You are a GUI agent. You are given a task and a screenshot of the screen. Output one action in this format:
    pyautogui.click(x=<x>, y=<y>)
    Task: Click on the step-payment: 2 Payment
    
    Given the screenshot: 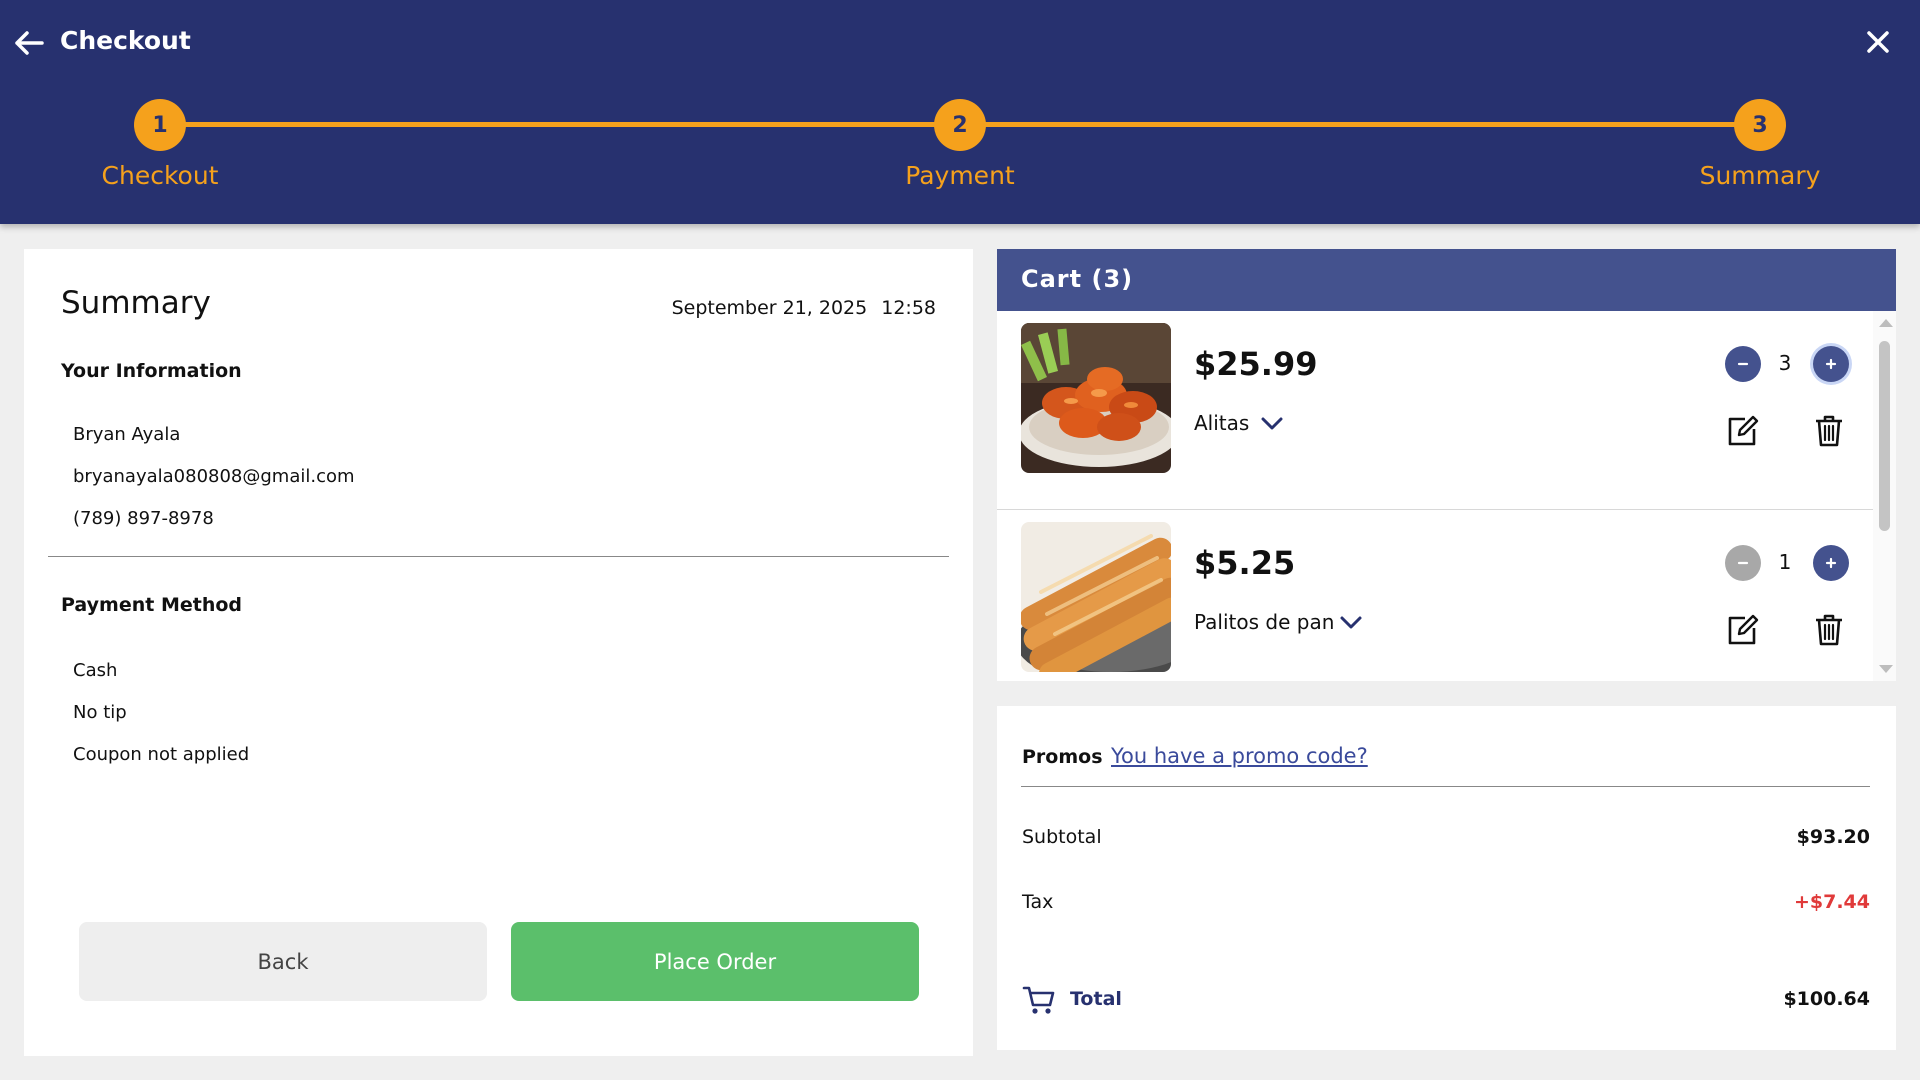 What is the action you would take?
    pyautogui.click(x=960, y=149)
    